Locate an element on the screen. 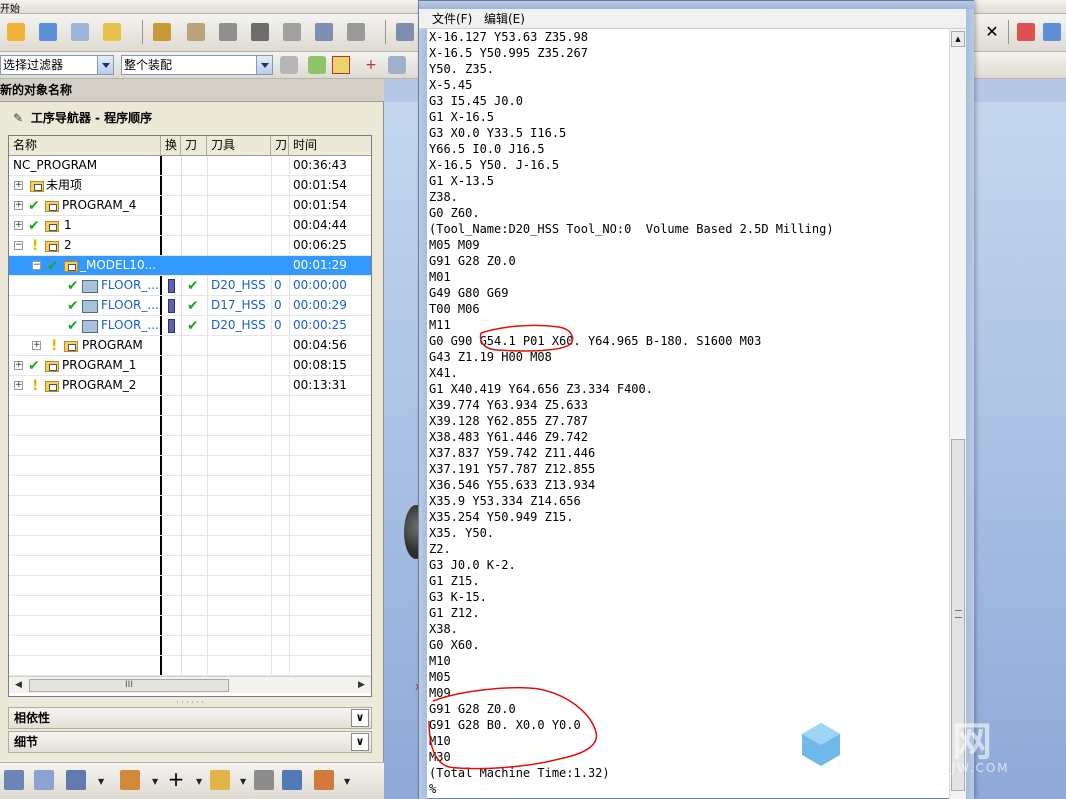 The width and height of the screenshot is (1066, 799). tree-row-program-2: + ! PROGRAM_2 00:13:31 is located at coordinates (190, 386).